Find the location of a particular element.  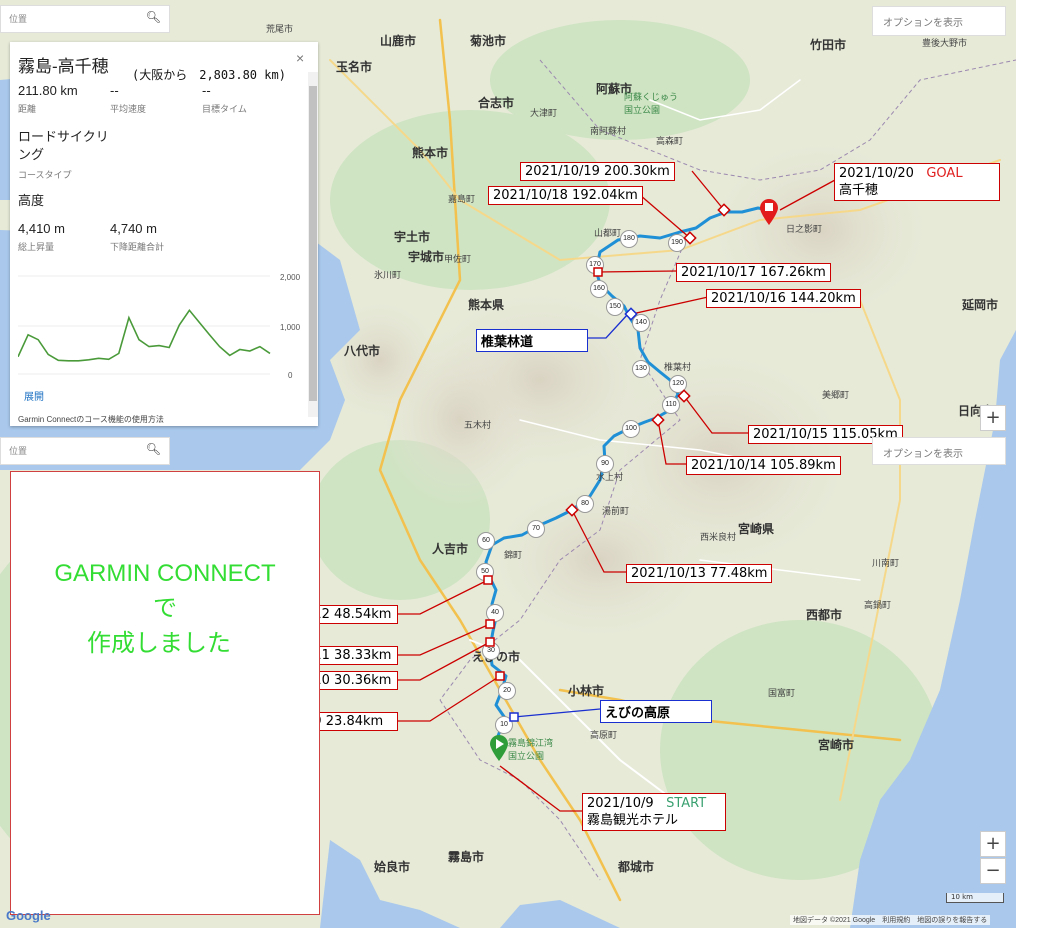

callout-goal: 2021/10/20 GOAL 高千穂 is located at coordinates (917, 182).